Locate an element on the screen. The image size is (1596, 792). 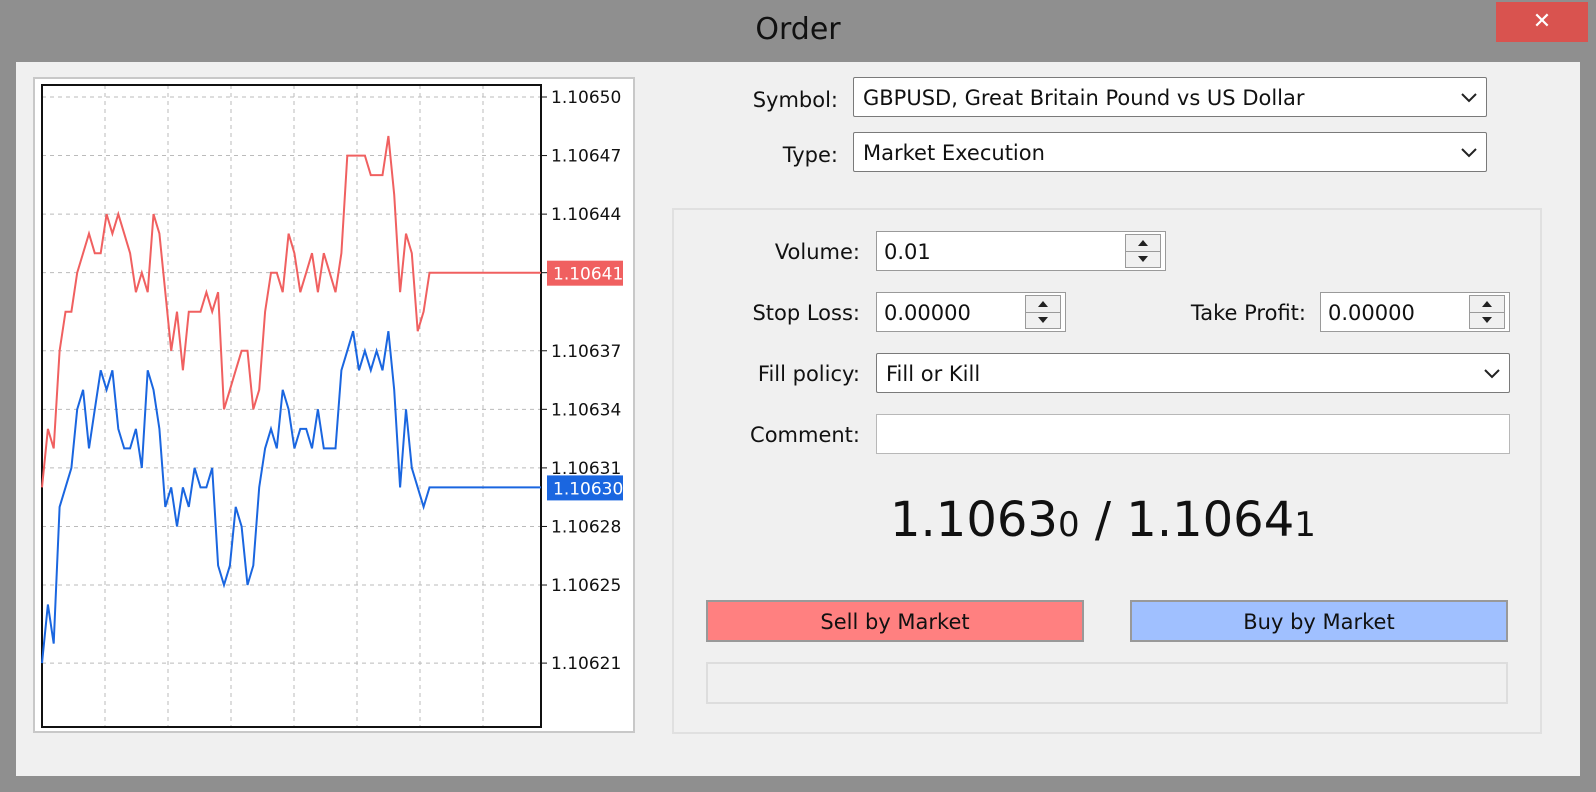
take-profit-input: 0.00000 is located at coordinates (1415, 312).